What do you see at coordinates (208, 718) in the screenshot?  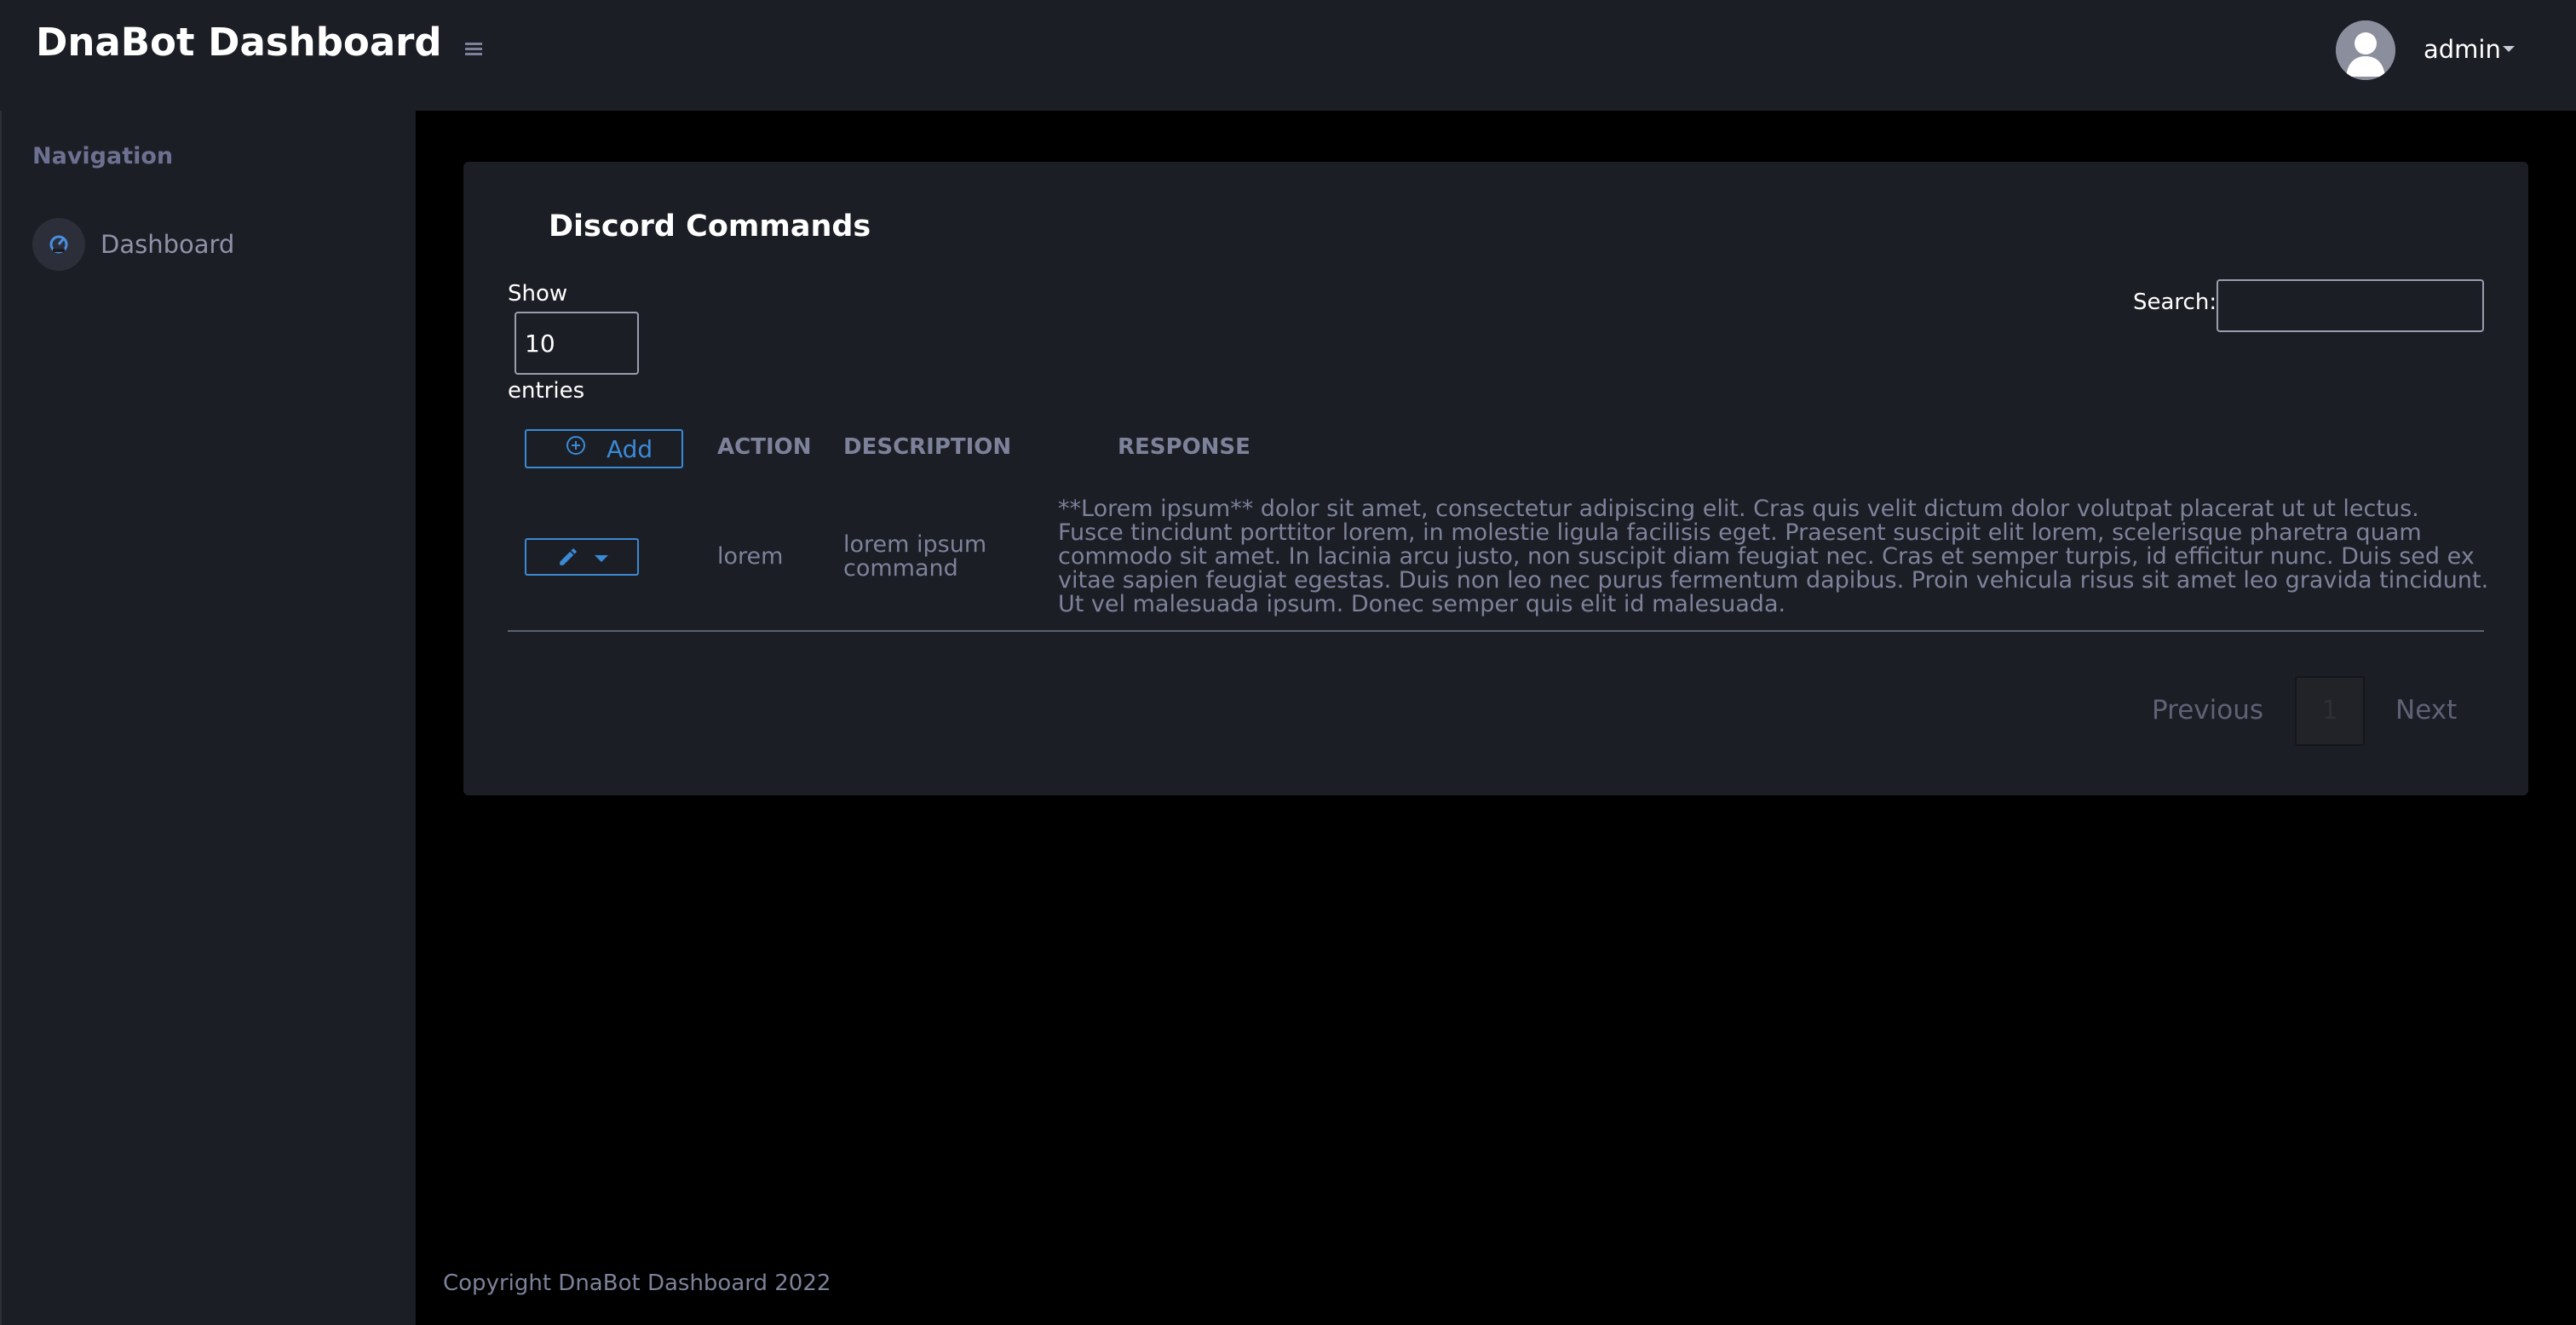 I see `sidebar: Navigation Dashboard` at bounding box center [208, 718].